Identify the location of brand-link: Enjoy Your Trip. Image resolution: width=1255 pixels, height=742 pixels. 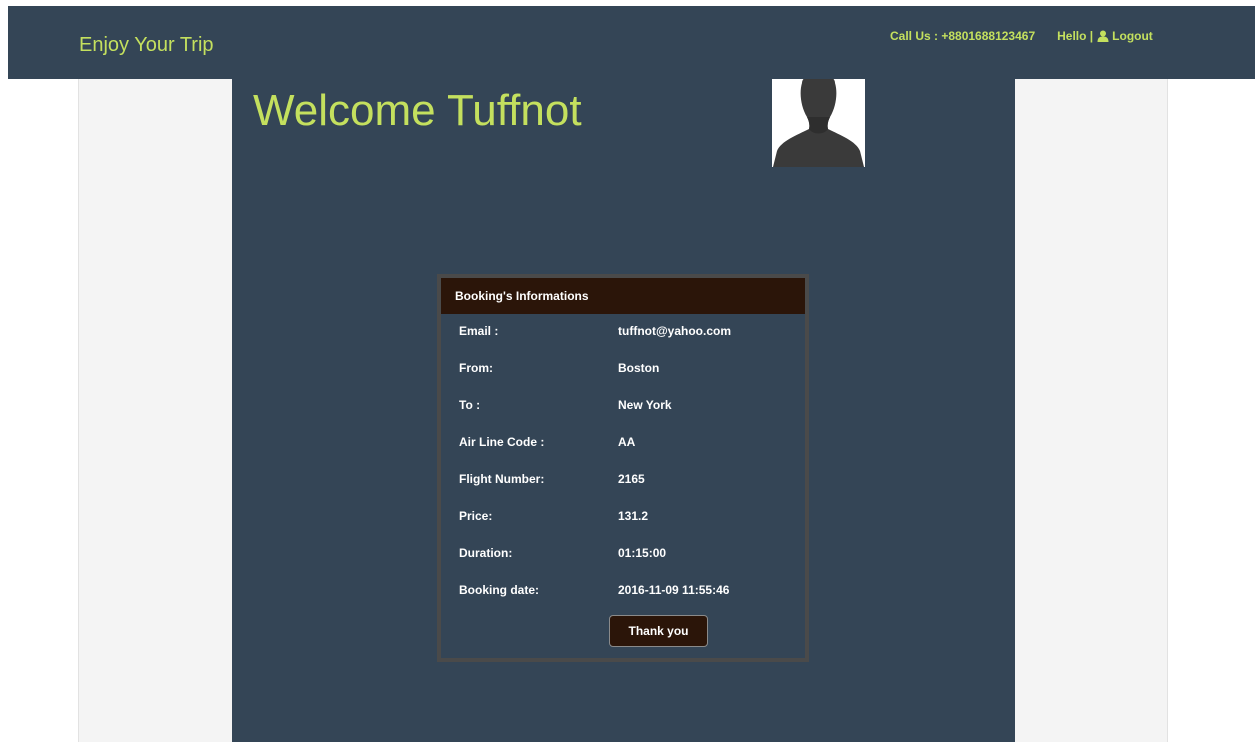
(146, 45).